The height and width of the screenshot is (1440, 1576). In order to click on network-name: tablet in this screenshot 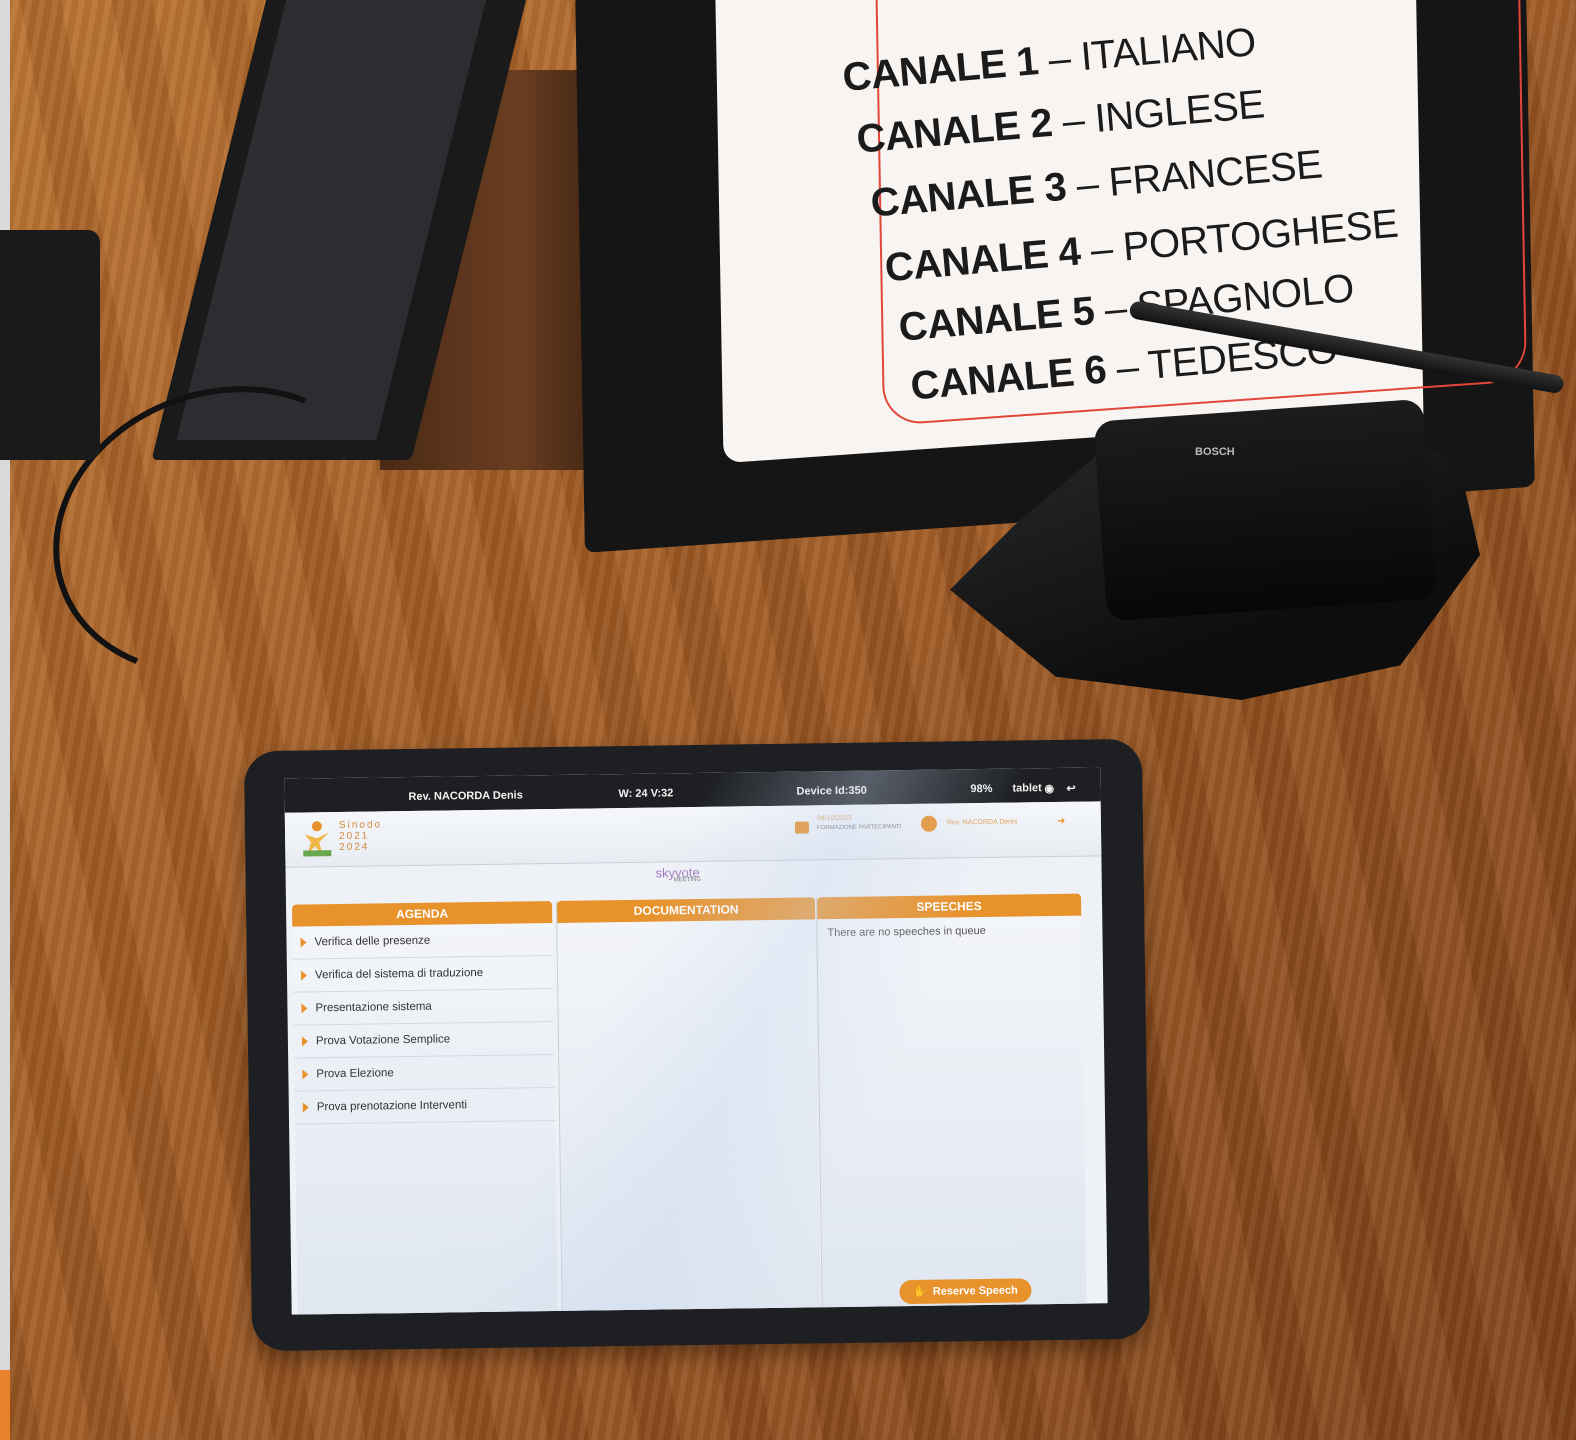, I will do `click(1027, 788)`.